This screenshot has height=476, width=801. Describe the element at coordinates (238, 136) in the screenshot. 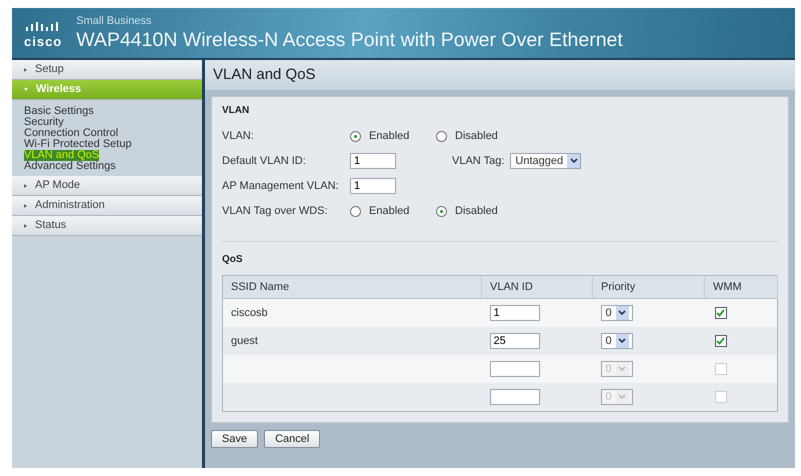

I see `field-label: VLAN:` at that location.